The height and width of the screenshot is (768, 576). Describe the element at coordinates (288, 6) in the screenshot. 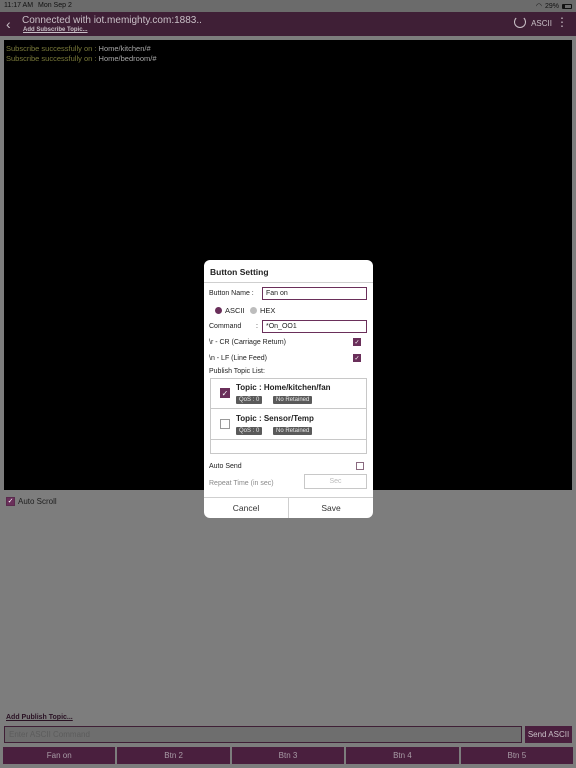

I see `status-bar: 11:17 AM Mon Sep 2 ◠ 29%` at that location.